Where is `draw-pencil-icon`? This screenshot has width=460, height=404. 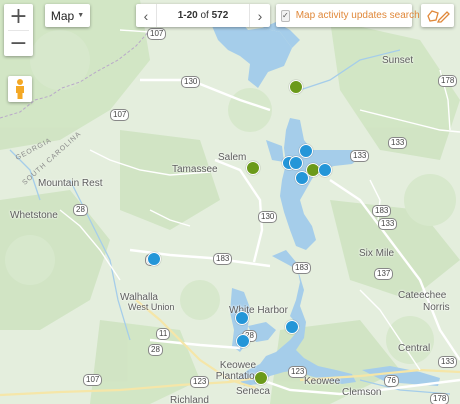 draw-pencil-icon is located at coordinates (438, 16).